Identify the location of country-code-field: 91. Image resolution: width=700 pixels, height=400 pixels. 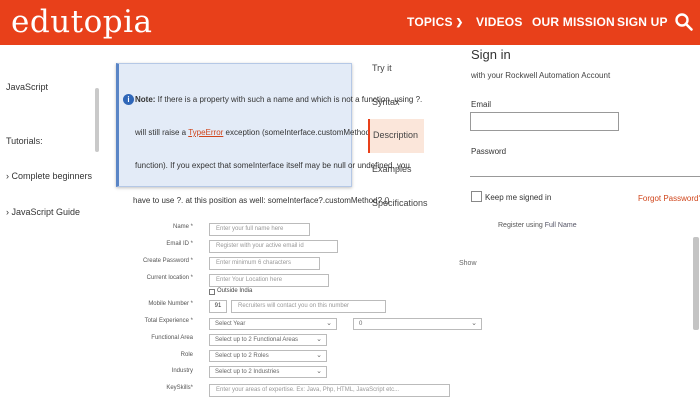
(218, 306).